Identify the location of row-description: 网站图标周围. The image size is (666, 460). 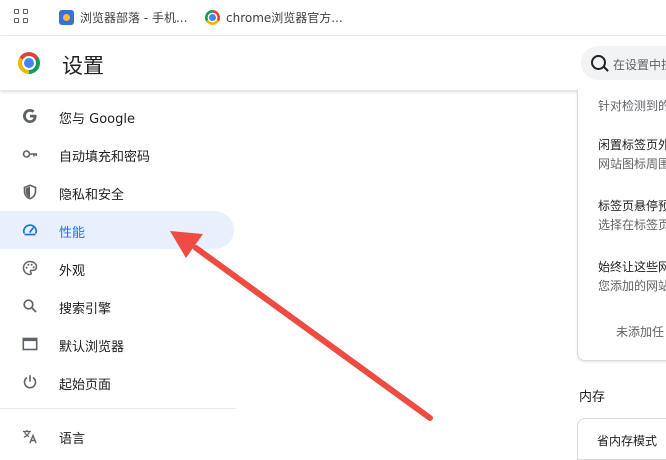
(632, 164).